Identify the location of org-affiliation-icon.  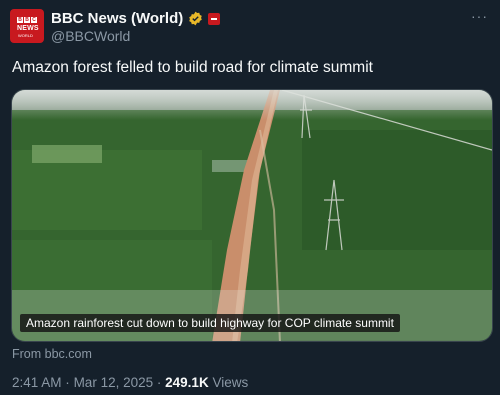
(214, 18).